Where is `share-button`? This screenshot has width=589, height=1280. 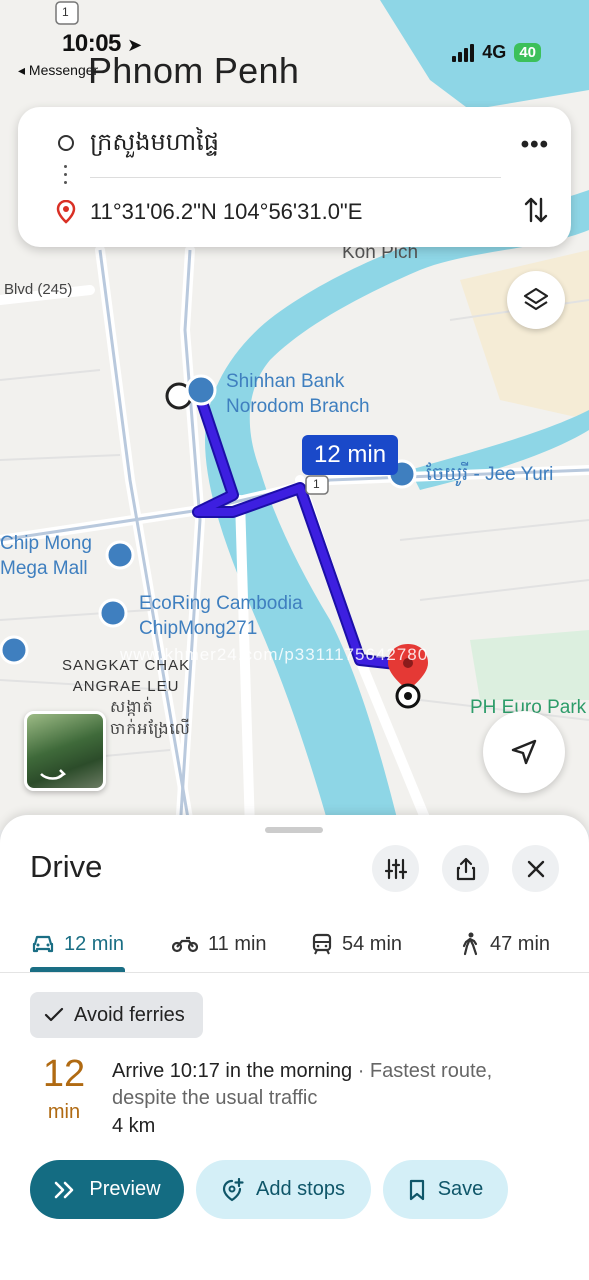 share-button is located at coordinates (465, 868).